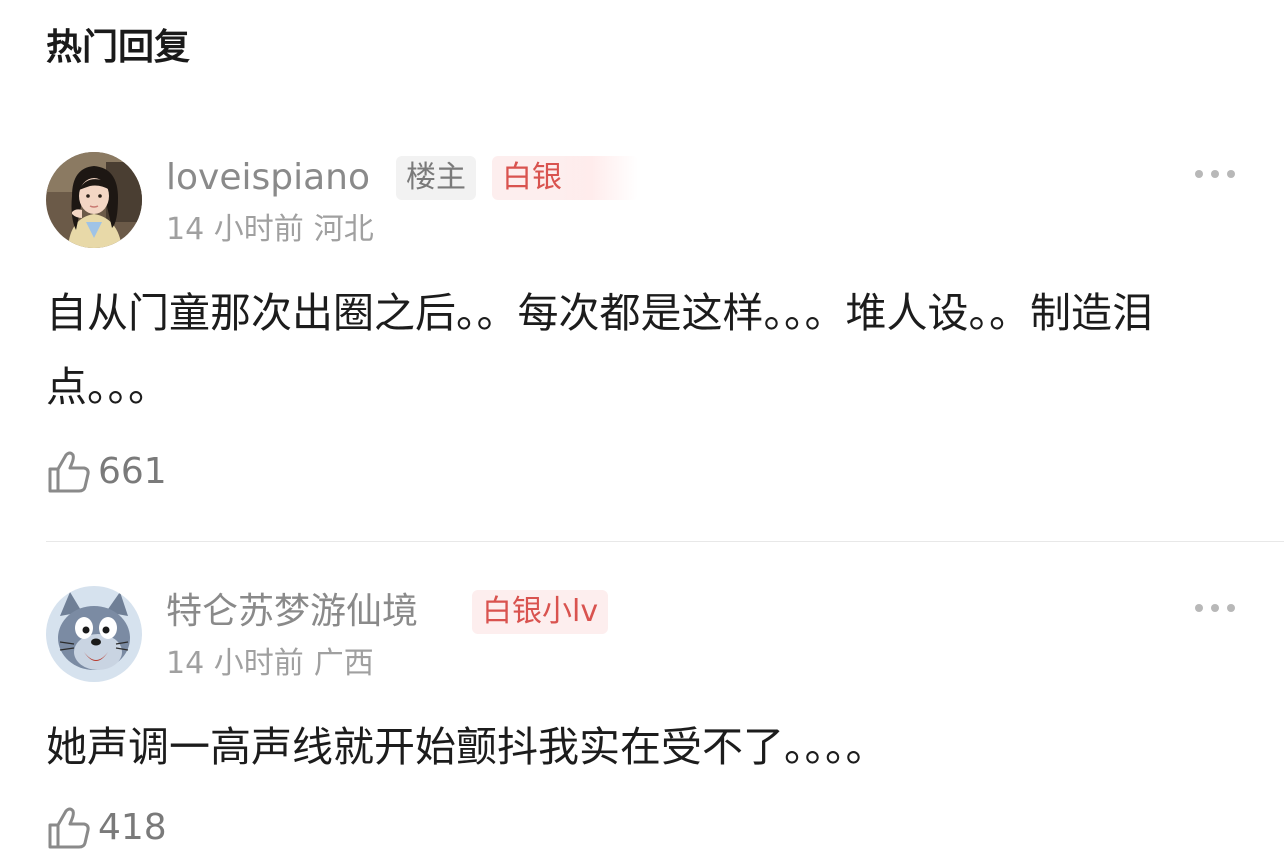 This screenshot has width=1284, height=860. I want to click on divider, so click(665, 541).